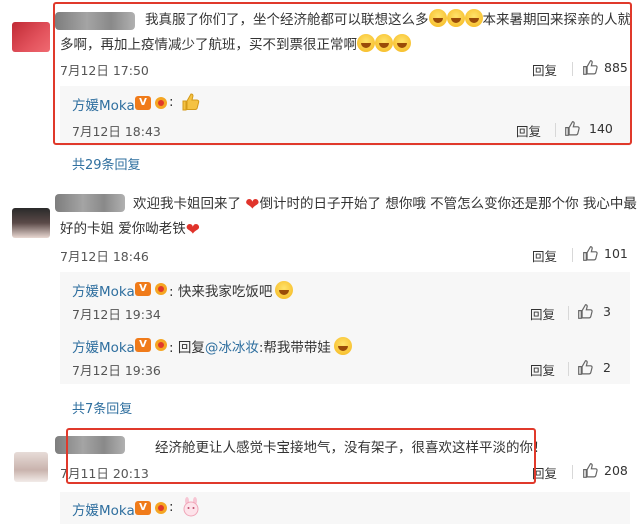 This screenshot has height=524, width=640. Describe the element at coordinates (344, 369) in the screenshot. I see `reply-meta: 7月12日 19:36 回复 2` at that location.